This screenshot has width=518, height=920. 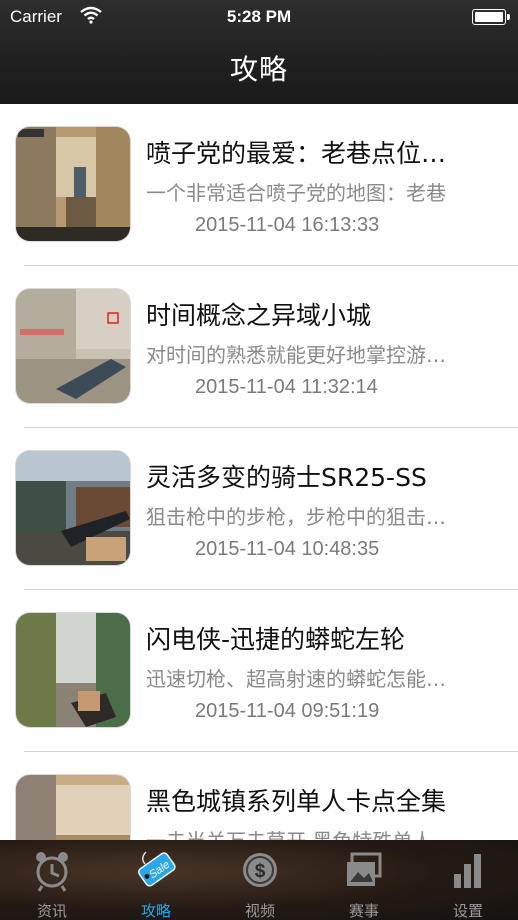 I want to click on tab-news: 资讯, so click(x=52, y=880).